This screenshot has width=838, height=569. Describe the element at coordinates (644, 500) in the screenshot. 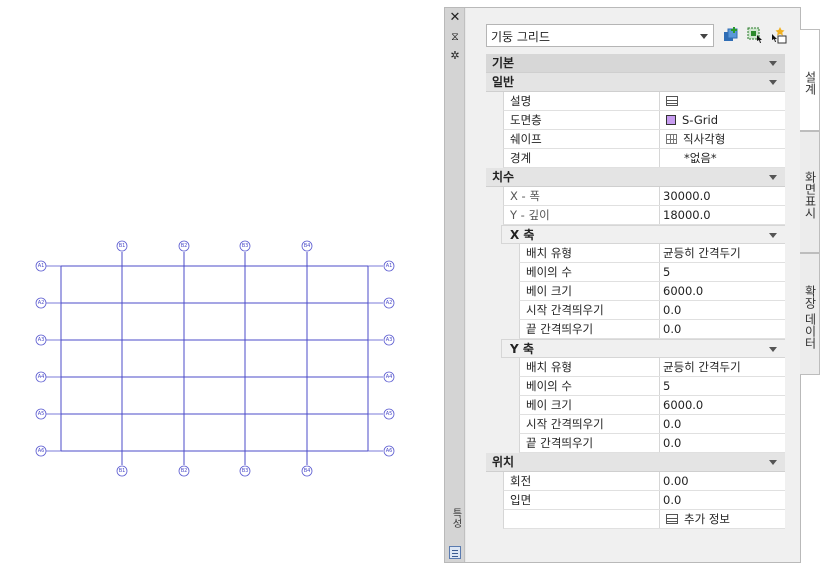

I see `property-row-elevation: 입면 0.0` at that location.